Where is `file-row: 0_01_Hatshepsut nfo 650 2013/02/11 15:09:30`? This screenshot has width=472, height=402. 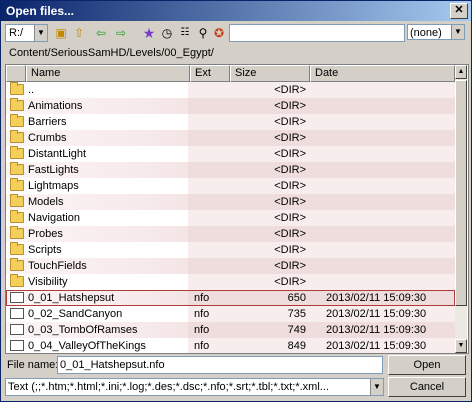
file-row: 0_01_Hatshepsut nfo 650 2013/02/11 15:09:30 is located at coordinates (230, 298).